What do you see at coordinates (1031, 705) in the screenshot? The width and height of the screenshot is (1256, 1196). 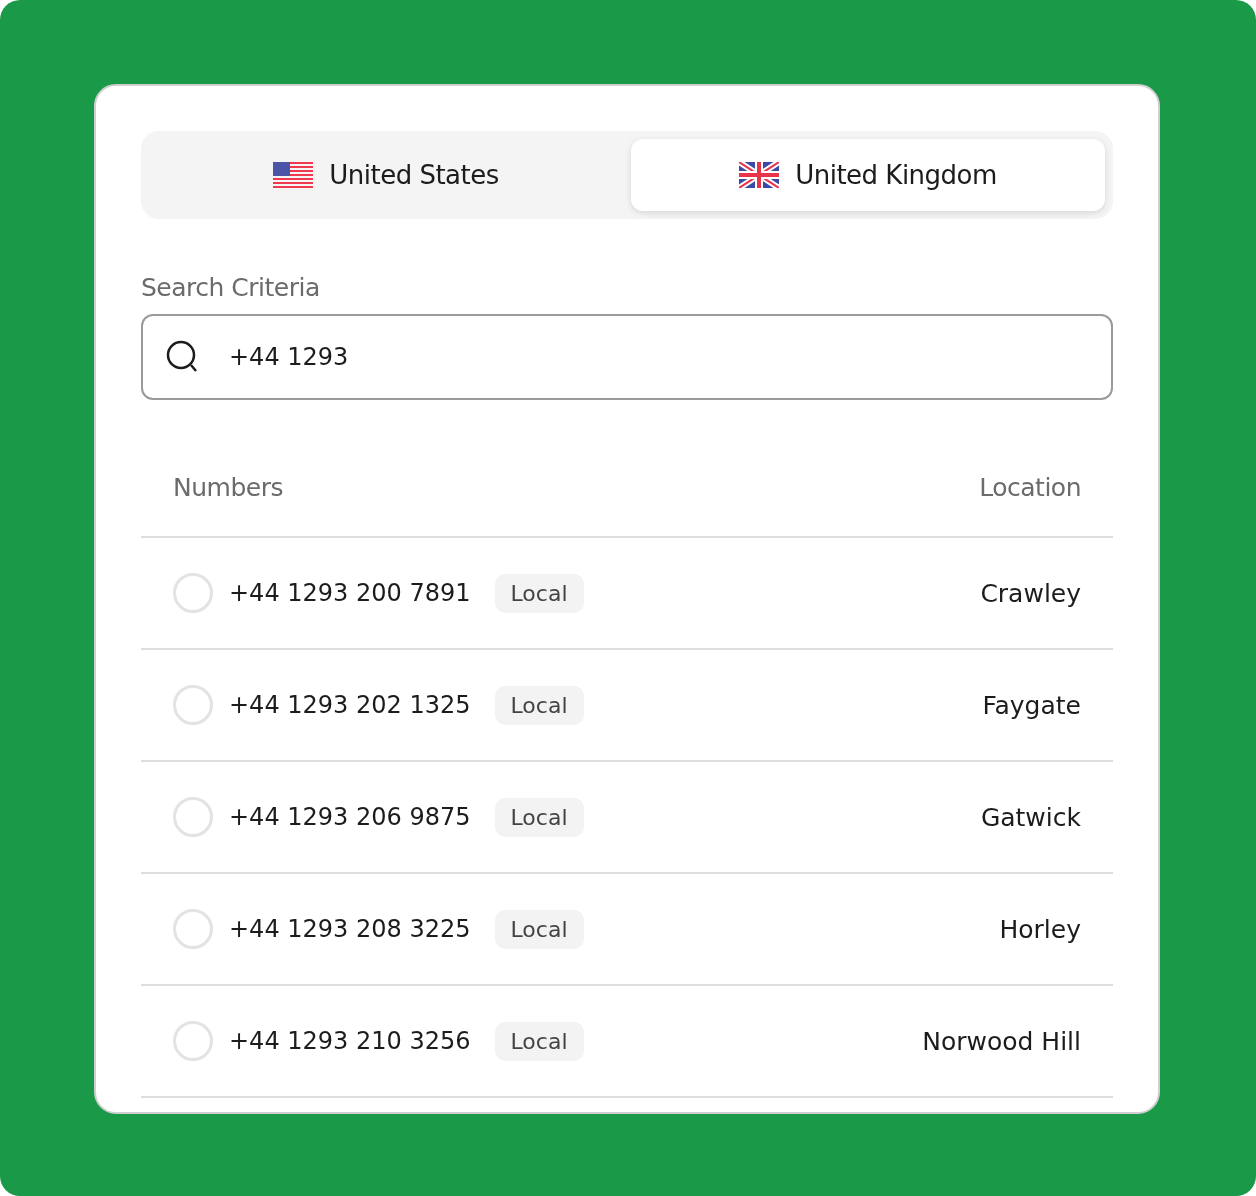 I see `location-text: Faygate` at bounding box center [1031, 705].